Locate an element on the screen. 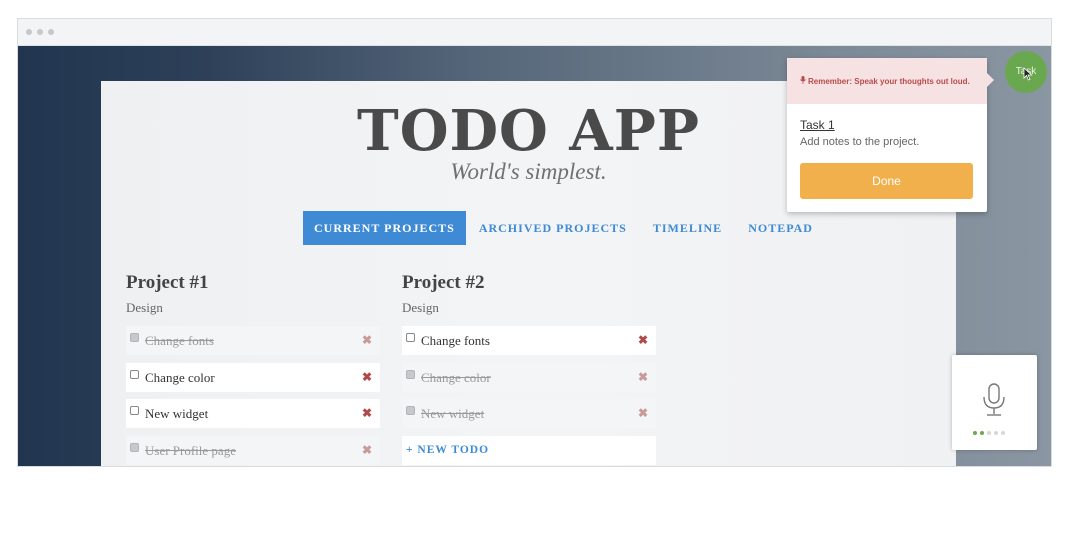  project-title: Project #2 is located at coordinates (443, 282).